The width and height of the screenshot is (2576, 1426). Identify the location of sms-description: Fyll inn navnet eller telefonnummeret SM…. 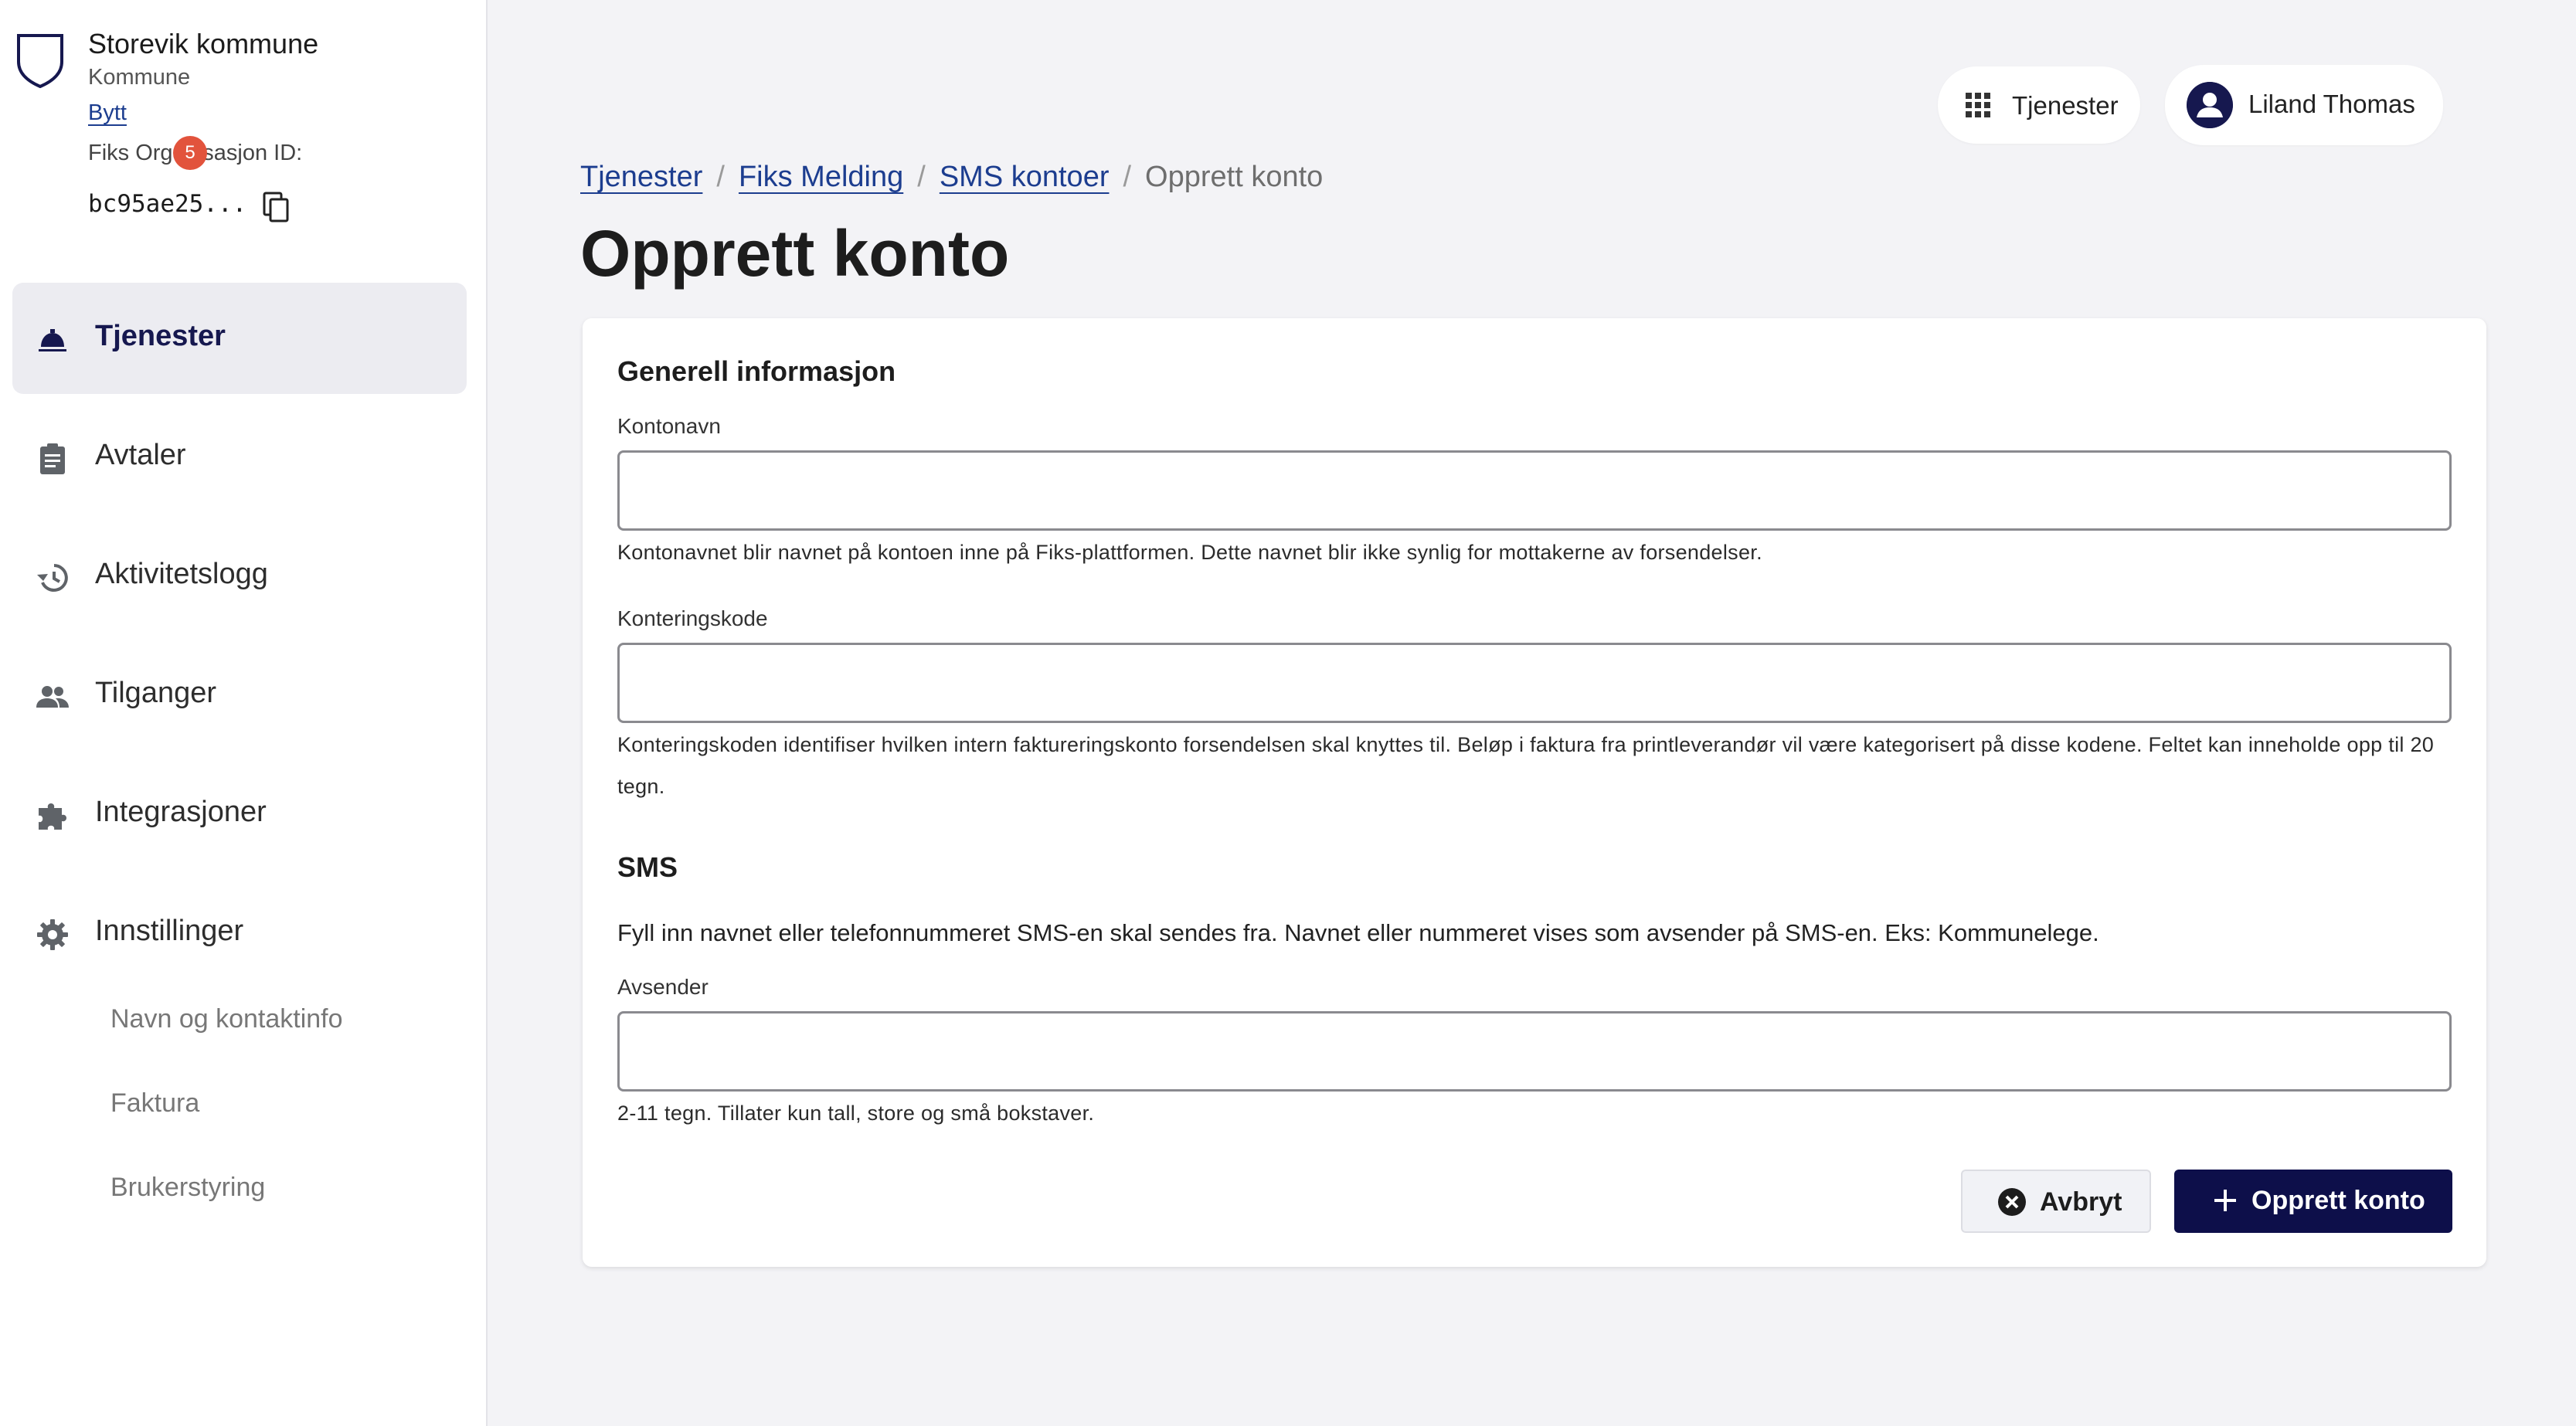
(1358, 932).